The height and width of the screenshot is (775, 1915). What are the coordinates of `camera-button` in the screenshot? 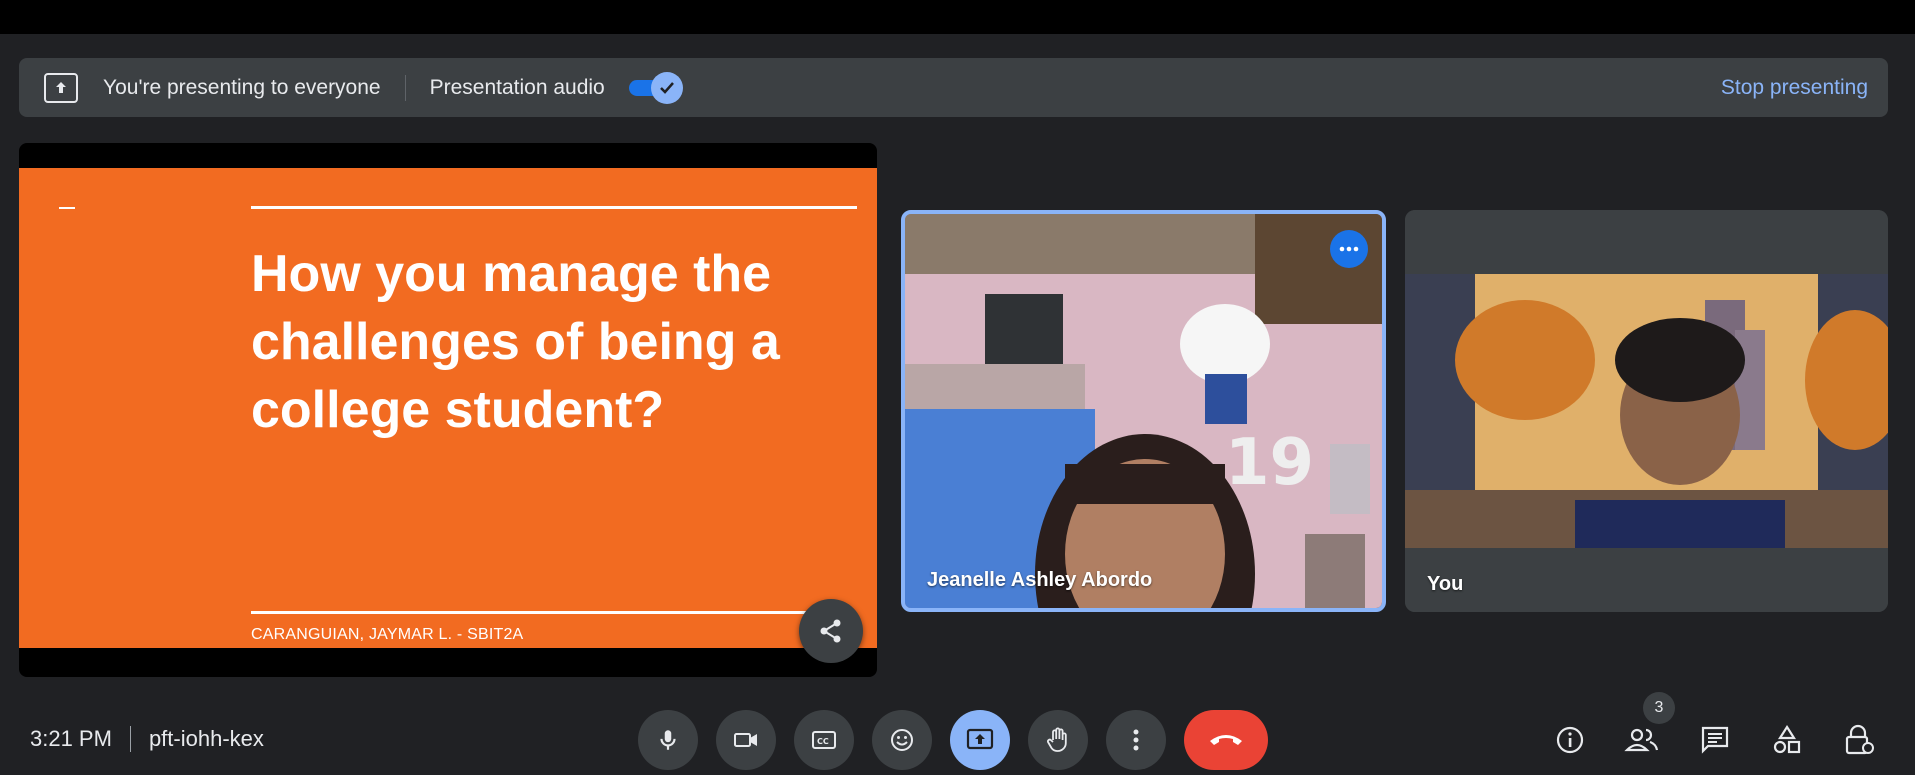 It's located at (746, 740).